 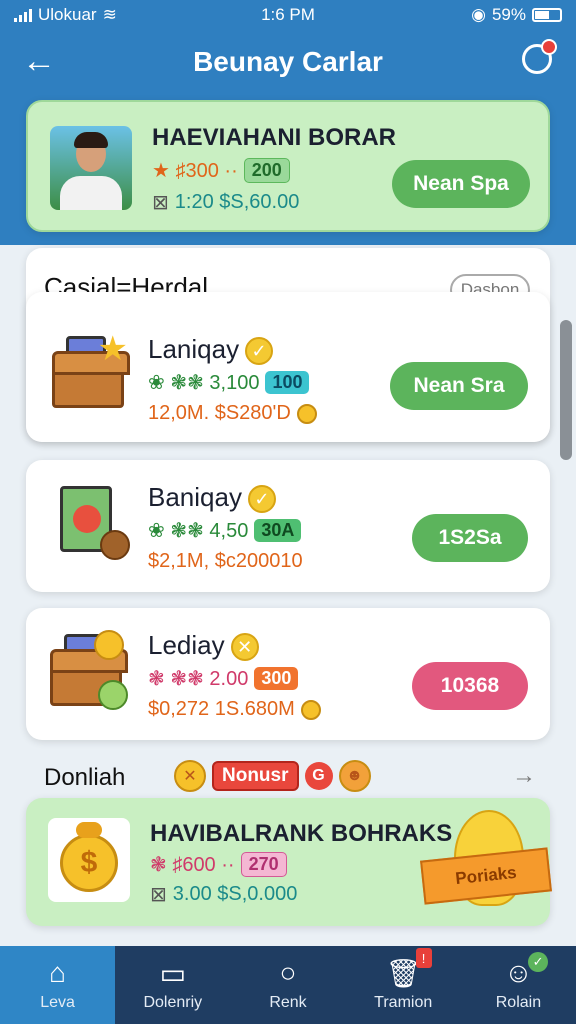 What do you see at coordinates (237, 202) in the screenshot?
I see `hero-value-text: 1:20 $S,60.00` at bounding box center [237, 202].